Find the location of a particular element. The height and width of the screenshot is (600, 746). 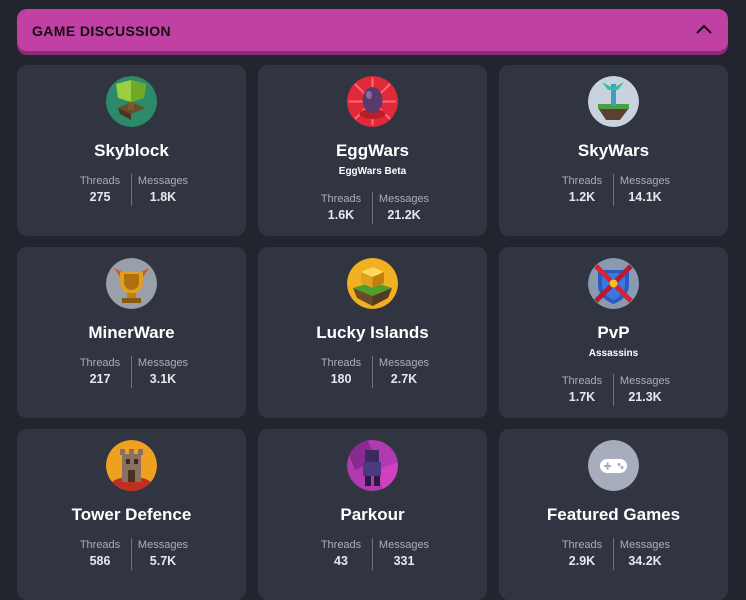

game-stats: Threads 1.7K Messages 21.3K is located at coordinates (613, 390).